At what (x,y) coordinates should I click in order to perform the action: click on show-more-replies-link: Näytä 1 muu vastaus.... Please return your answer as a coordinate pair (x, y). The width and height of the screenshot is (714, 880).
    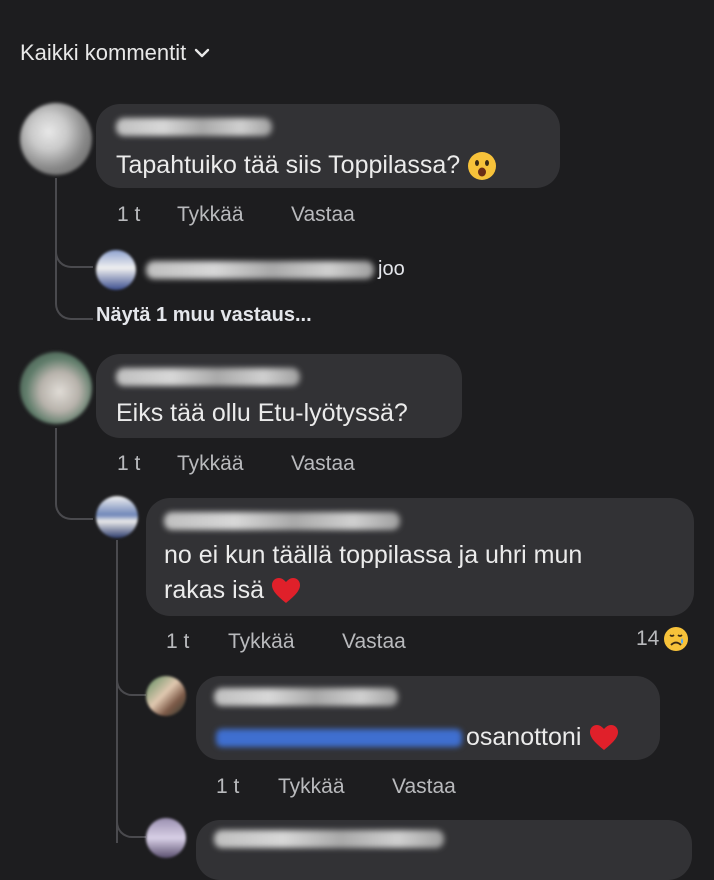
    Looking at the image, I should click on (204, 315).